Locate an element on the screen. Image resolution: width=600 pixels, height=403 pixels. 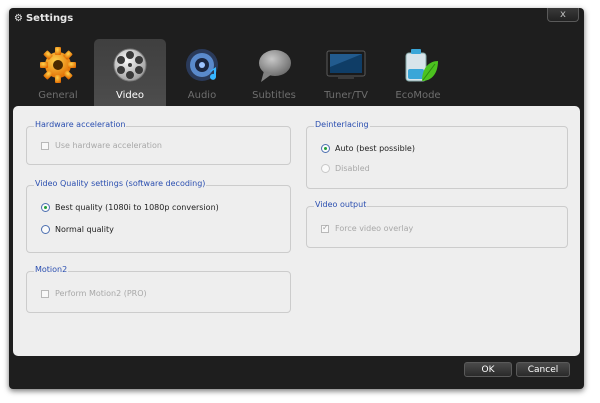
checkbox-label: Perform Motion2 (PRO) is located at coordinates (101, 293).